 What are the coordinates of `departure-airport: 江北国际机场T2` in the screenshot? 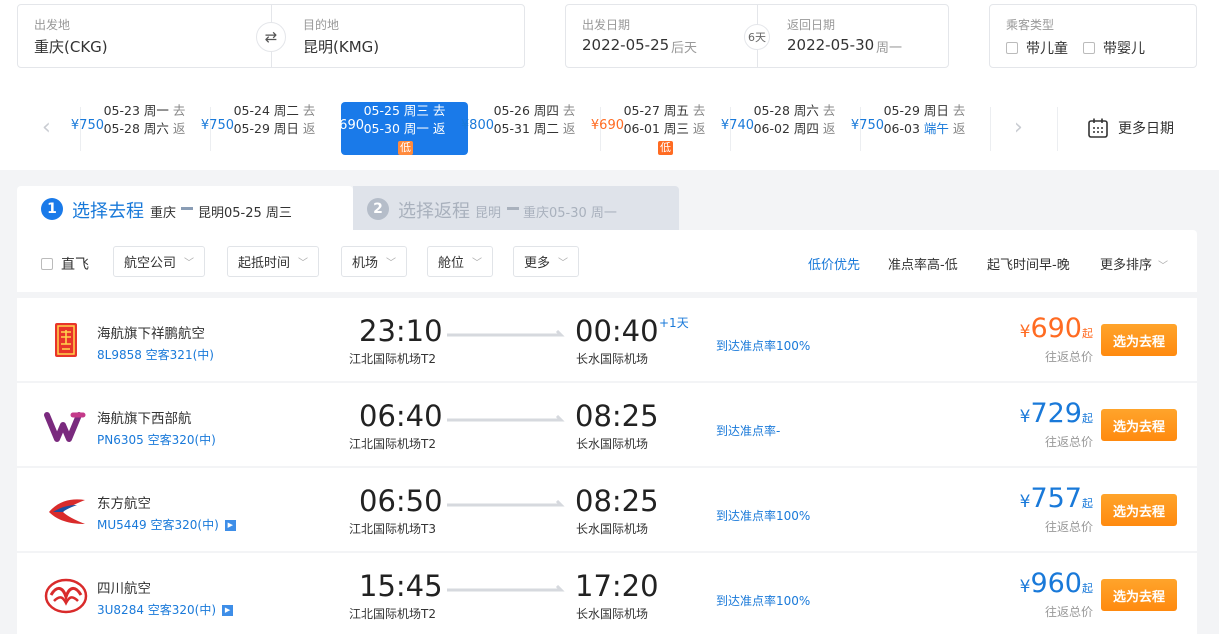 It's located at (392, 614).